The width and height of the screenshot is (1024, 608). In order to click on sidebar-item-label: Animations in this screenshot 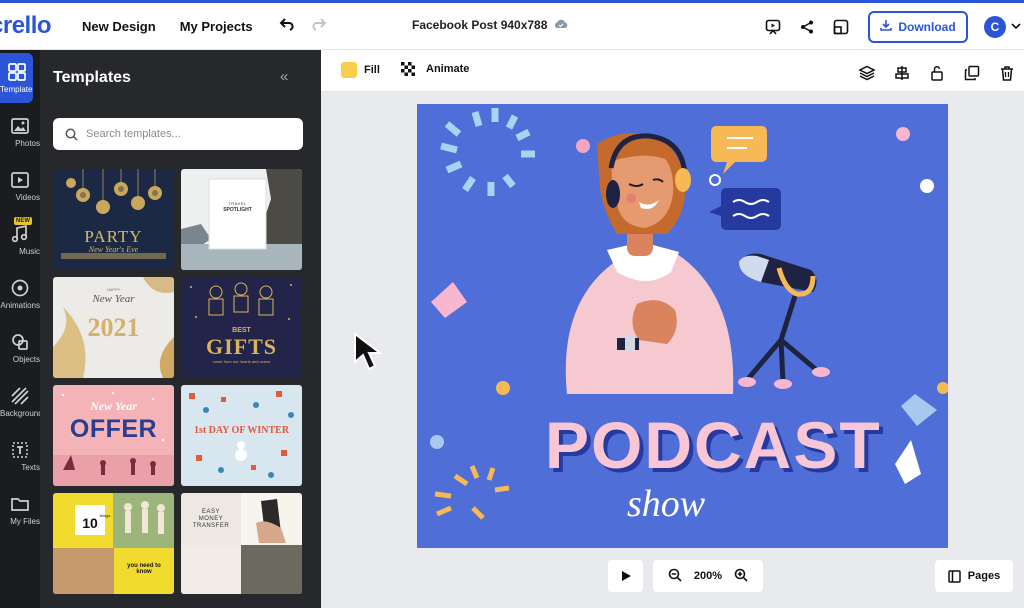, I will do `click(20, 305)`.